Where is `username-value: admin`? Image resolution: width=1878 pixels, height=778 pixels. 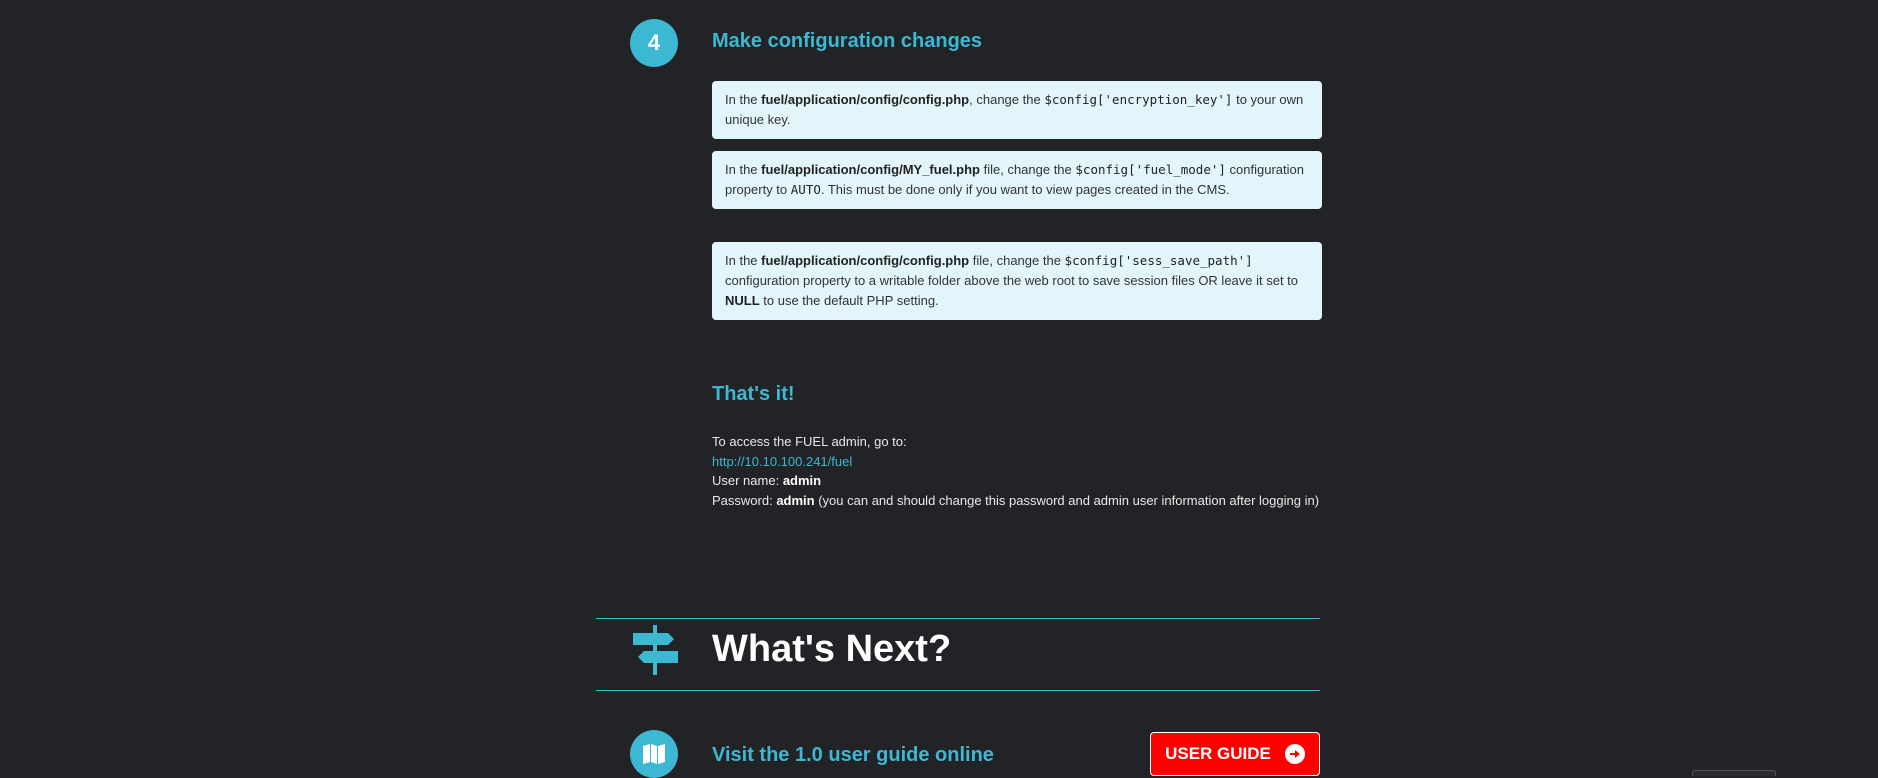 username-value: admin is located at coordinates (802, 480).